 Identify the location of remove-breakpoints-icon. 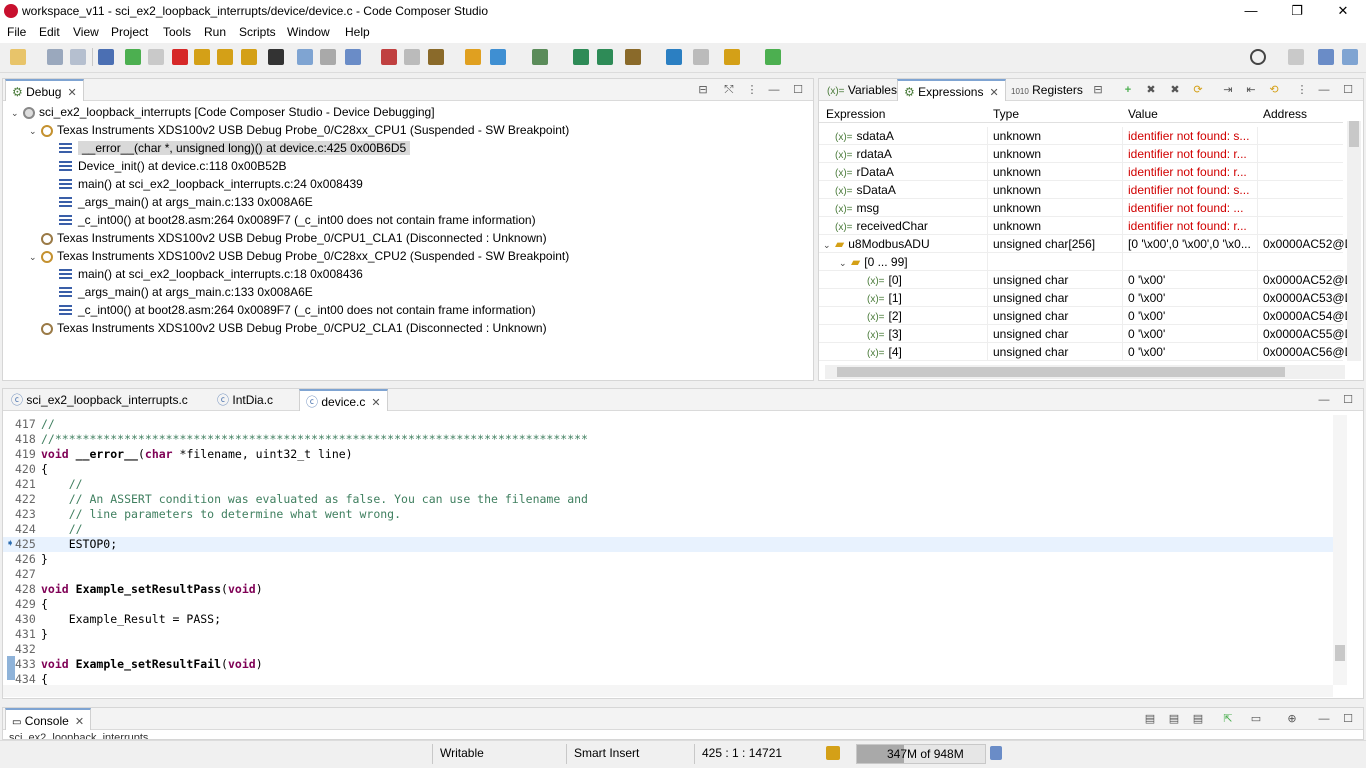
(412, 57).